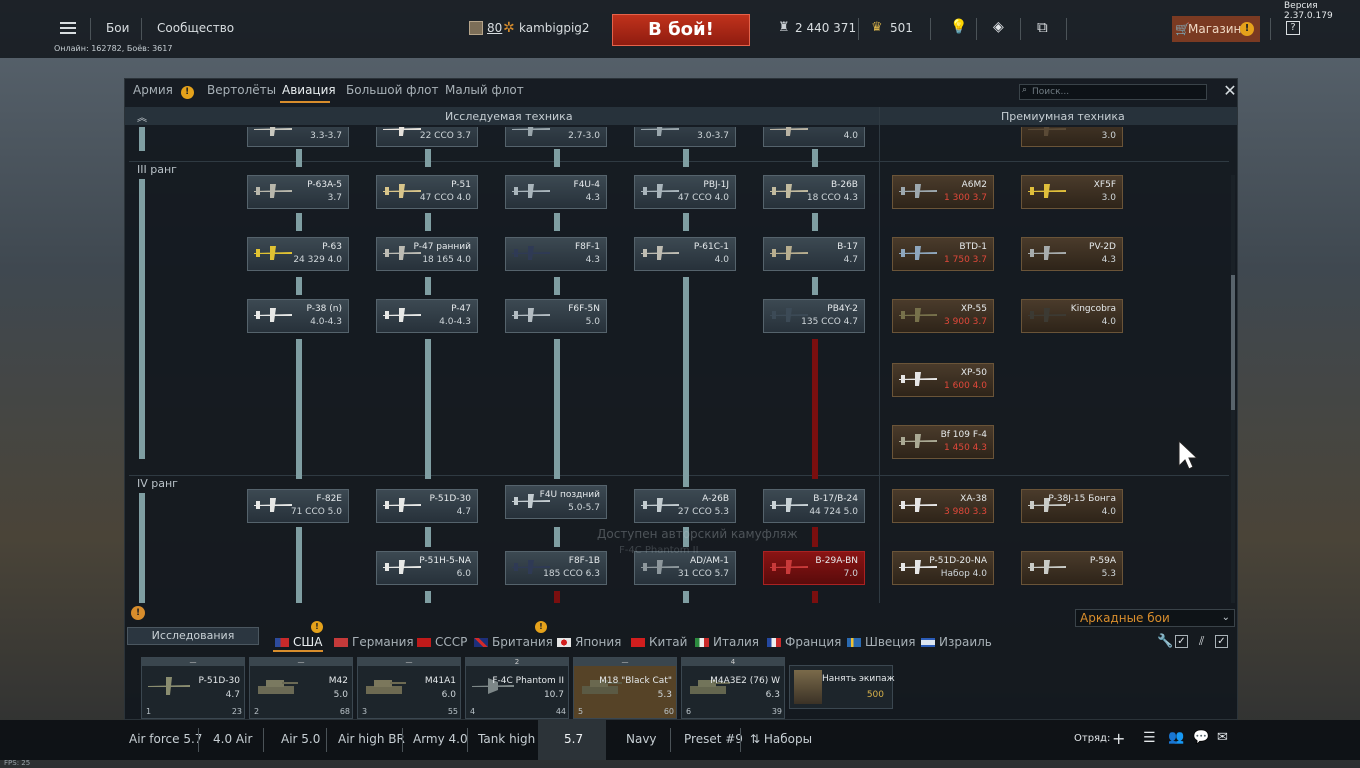 This screenshot has width=1360, height=768. Describe the element at coordinates (427, 506) in the screenshot. I see `vehicle-card: P-51D-30 4.7` at that location.